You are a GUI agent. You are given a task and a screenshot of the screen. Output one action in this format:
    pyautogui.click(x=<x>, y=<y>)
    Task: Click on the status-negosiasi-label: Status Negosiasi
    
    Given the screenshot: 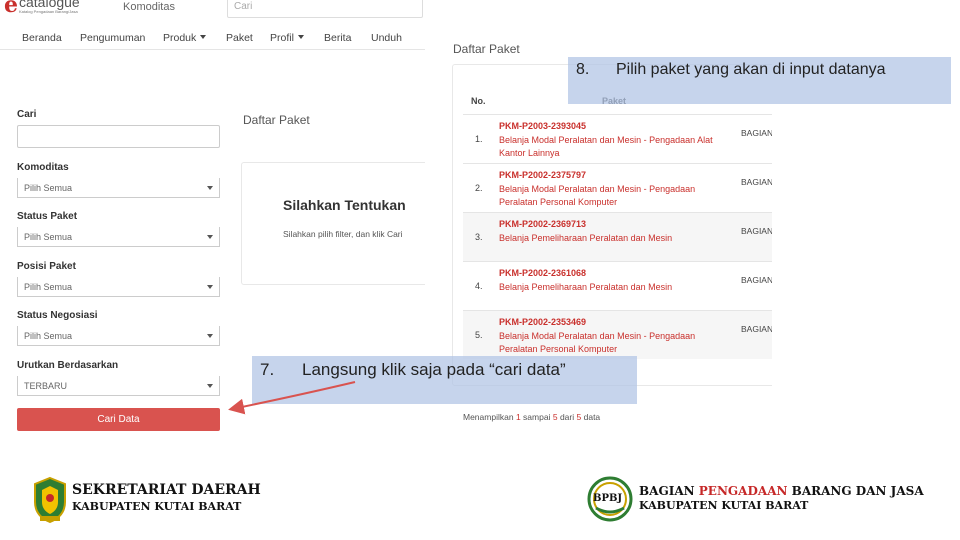 What is the action you would take?
    pyautogui.click(x=57, y=315)
    